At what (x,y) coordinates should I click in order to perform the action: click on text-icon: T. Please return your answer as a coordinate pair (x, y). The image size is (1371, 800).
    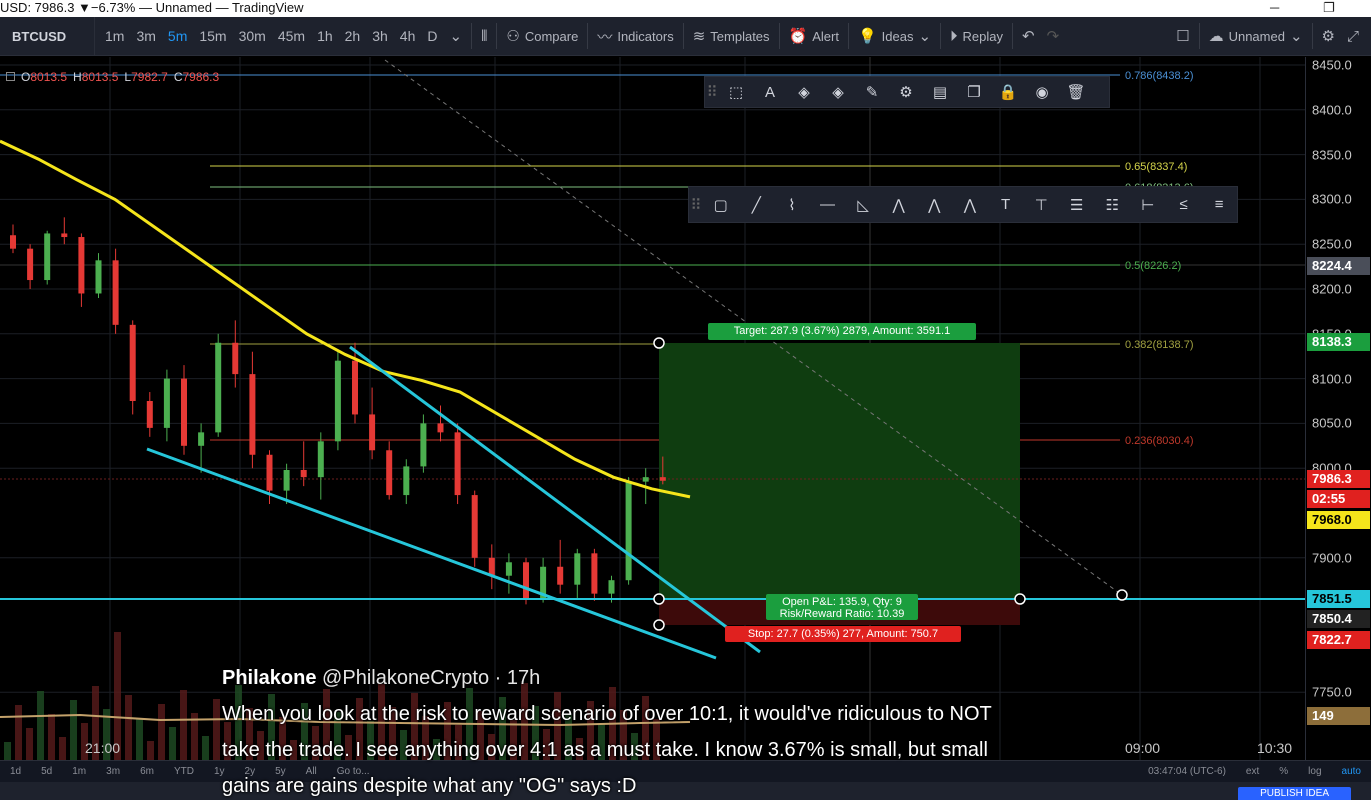
    Looking at the image, I should click on (1006, 204).